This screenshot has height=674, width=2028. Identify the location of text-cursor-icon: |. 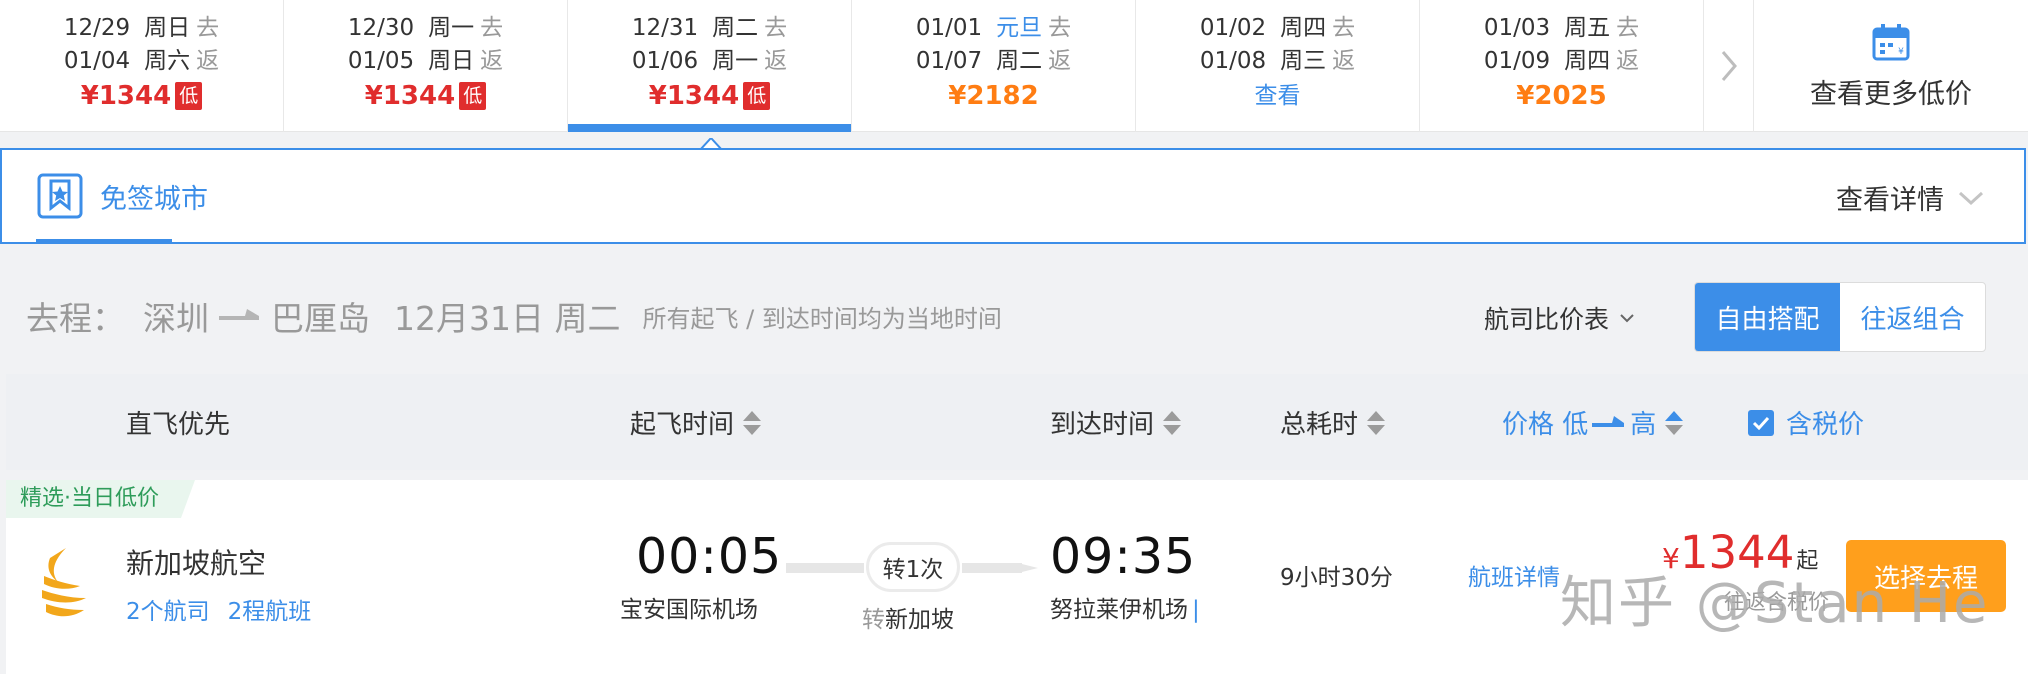
(1196, 610).